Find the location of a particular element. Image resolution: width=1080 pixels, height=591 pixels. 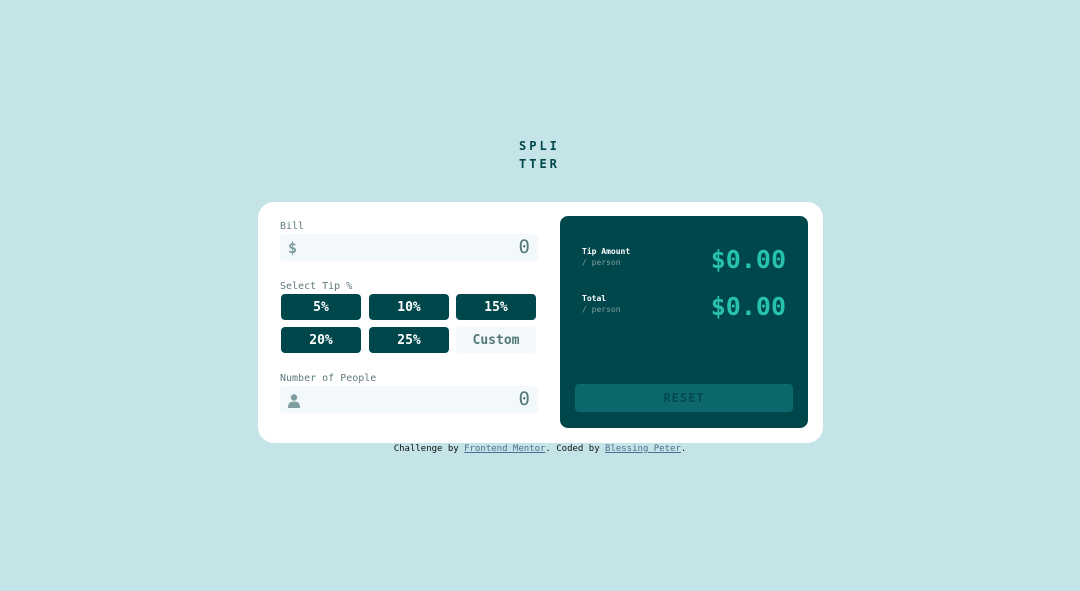

people-label: Number of People is located at coordinates (328, 378).